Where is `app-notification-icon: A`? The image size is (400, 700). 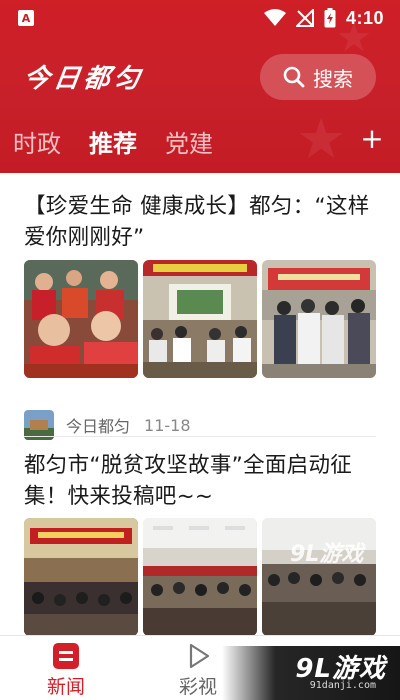 app-notification-icon: A is located at coordinates (26, 18).